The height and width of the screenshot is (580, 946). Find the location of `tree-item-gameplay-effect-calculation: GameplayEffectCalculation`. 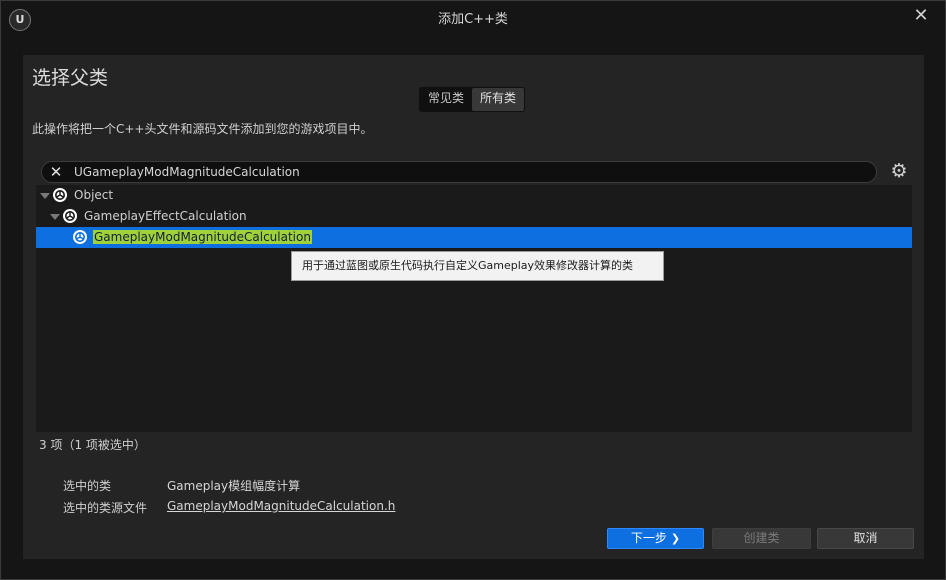

tree-item-gameplay-effect-calculation: GameplayEffectCalculation is located at coordinates (474, 216).